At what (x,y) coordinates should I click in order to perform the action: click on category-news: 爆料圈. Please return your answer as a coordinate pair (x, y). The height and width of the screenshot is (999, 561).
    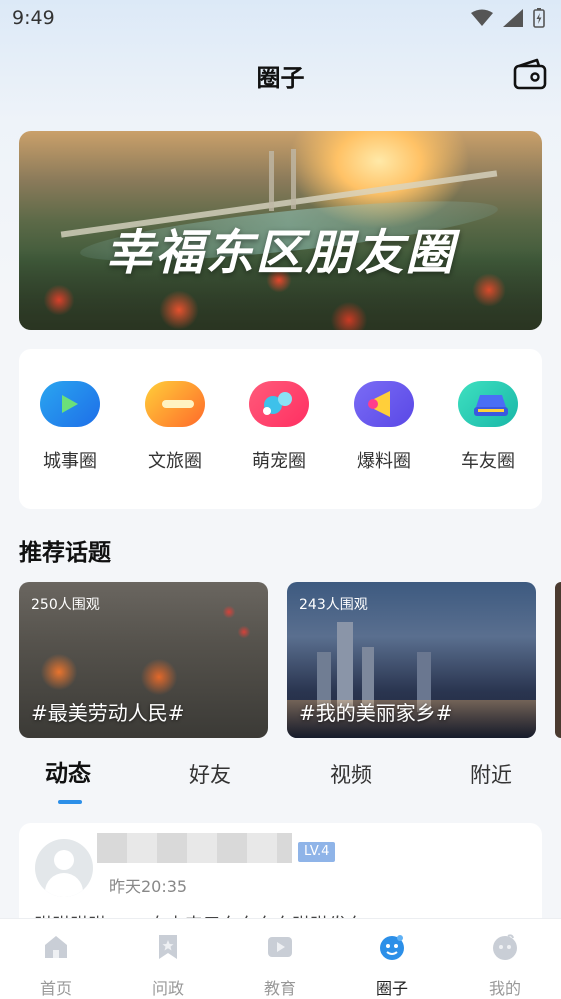
    Looking at the image, I should click on (384, 427).